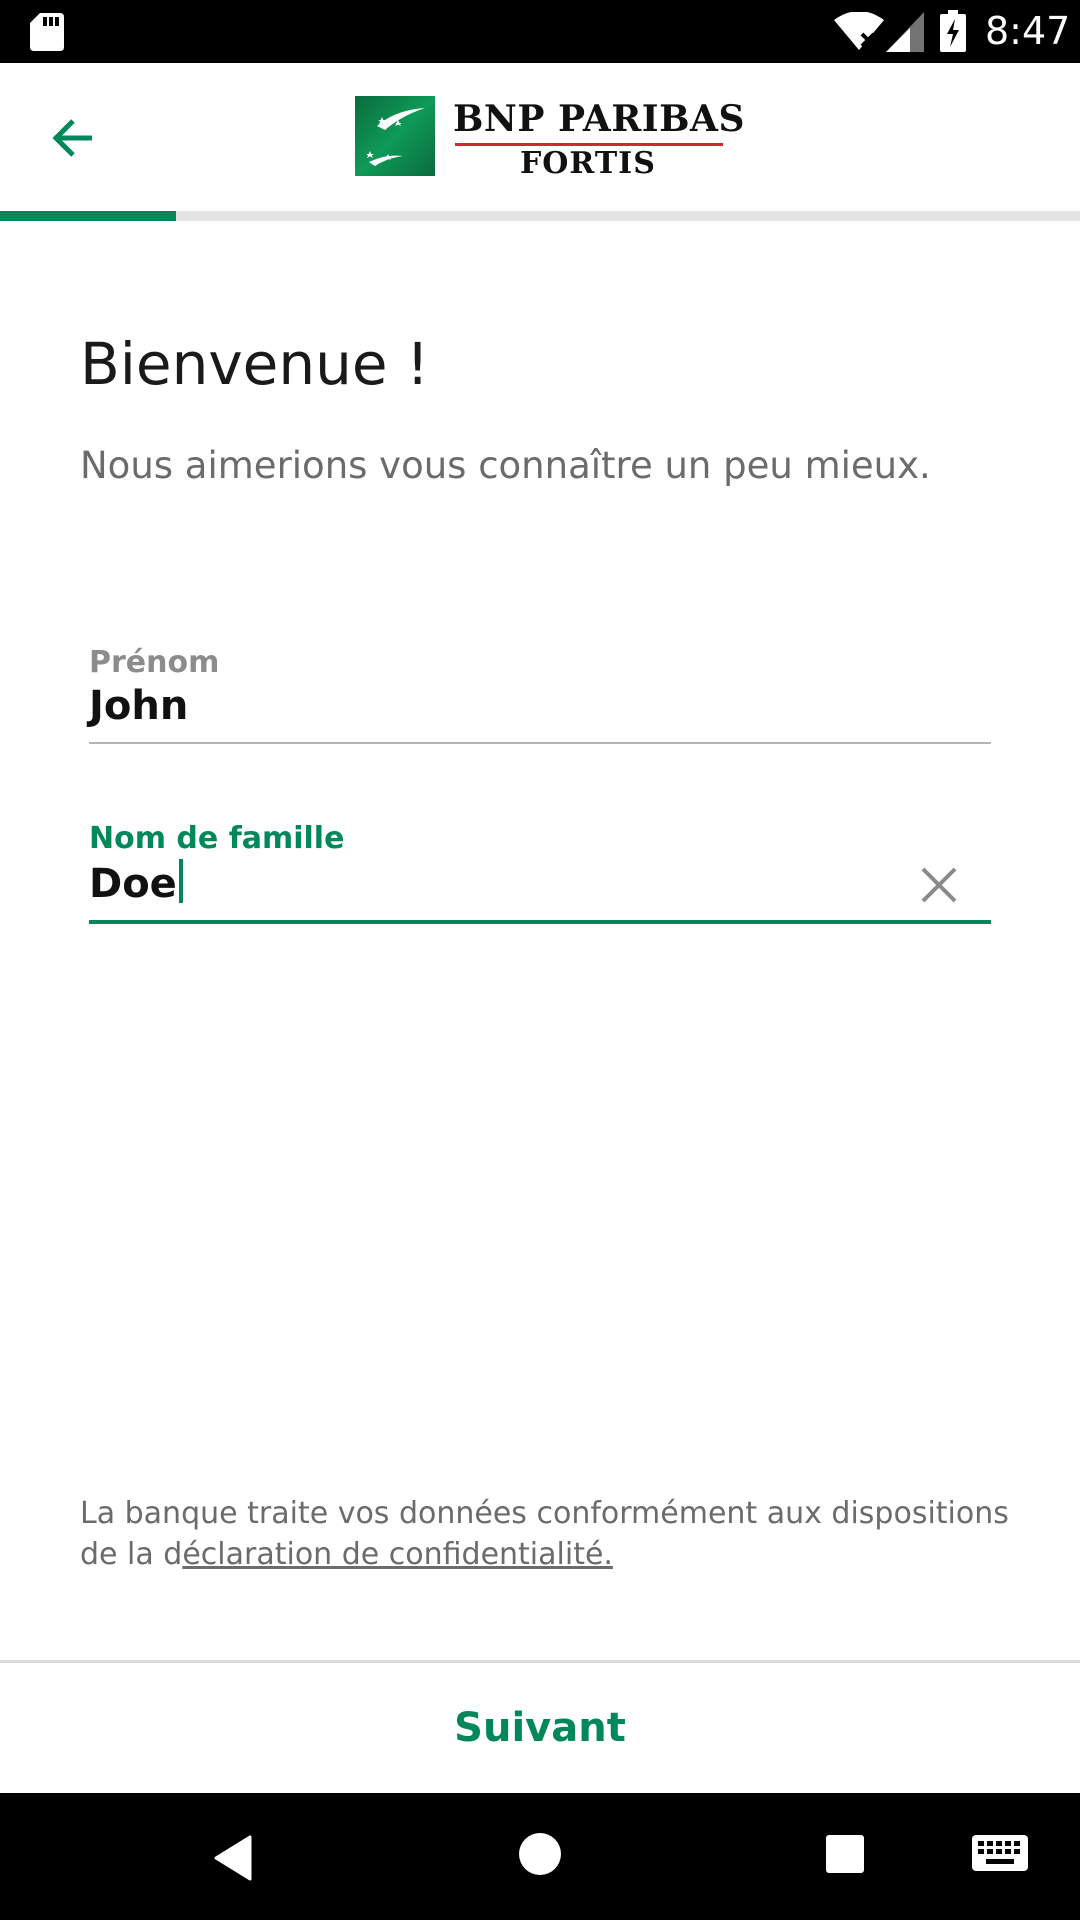 The height and width of the screenshot is (1920, 1080). What do you see at coordinates (540, 216) in the screenshot?
I see `progress-bar` at bounding box center [540, 216].